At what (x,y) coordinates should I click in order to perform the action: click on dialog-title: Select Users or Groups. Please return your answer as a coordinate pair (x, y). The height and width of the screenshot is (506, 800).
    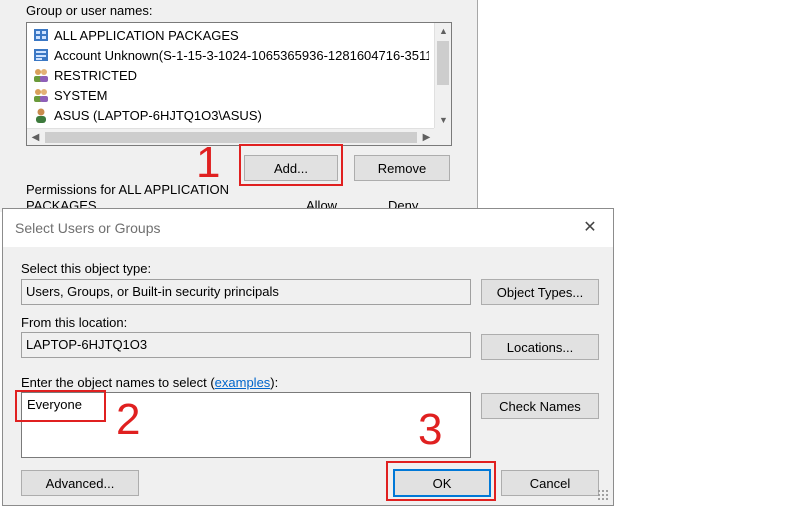
    Looking at the image, I should click on (88, 228).